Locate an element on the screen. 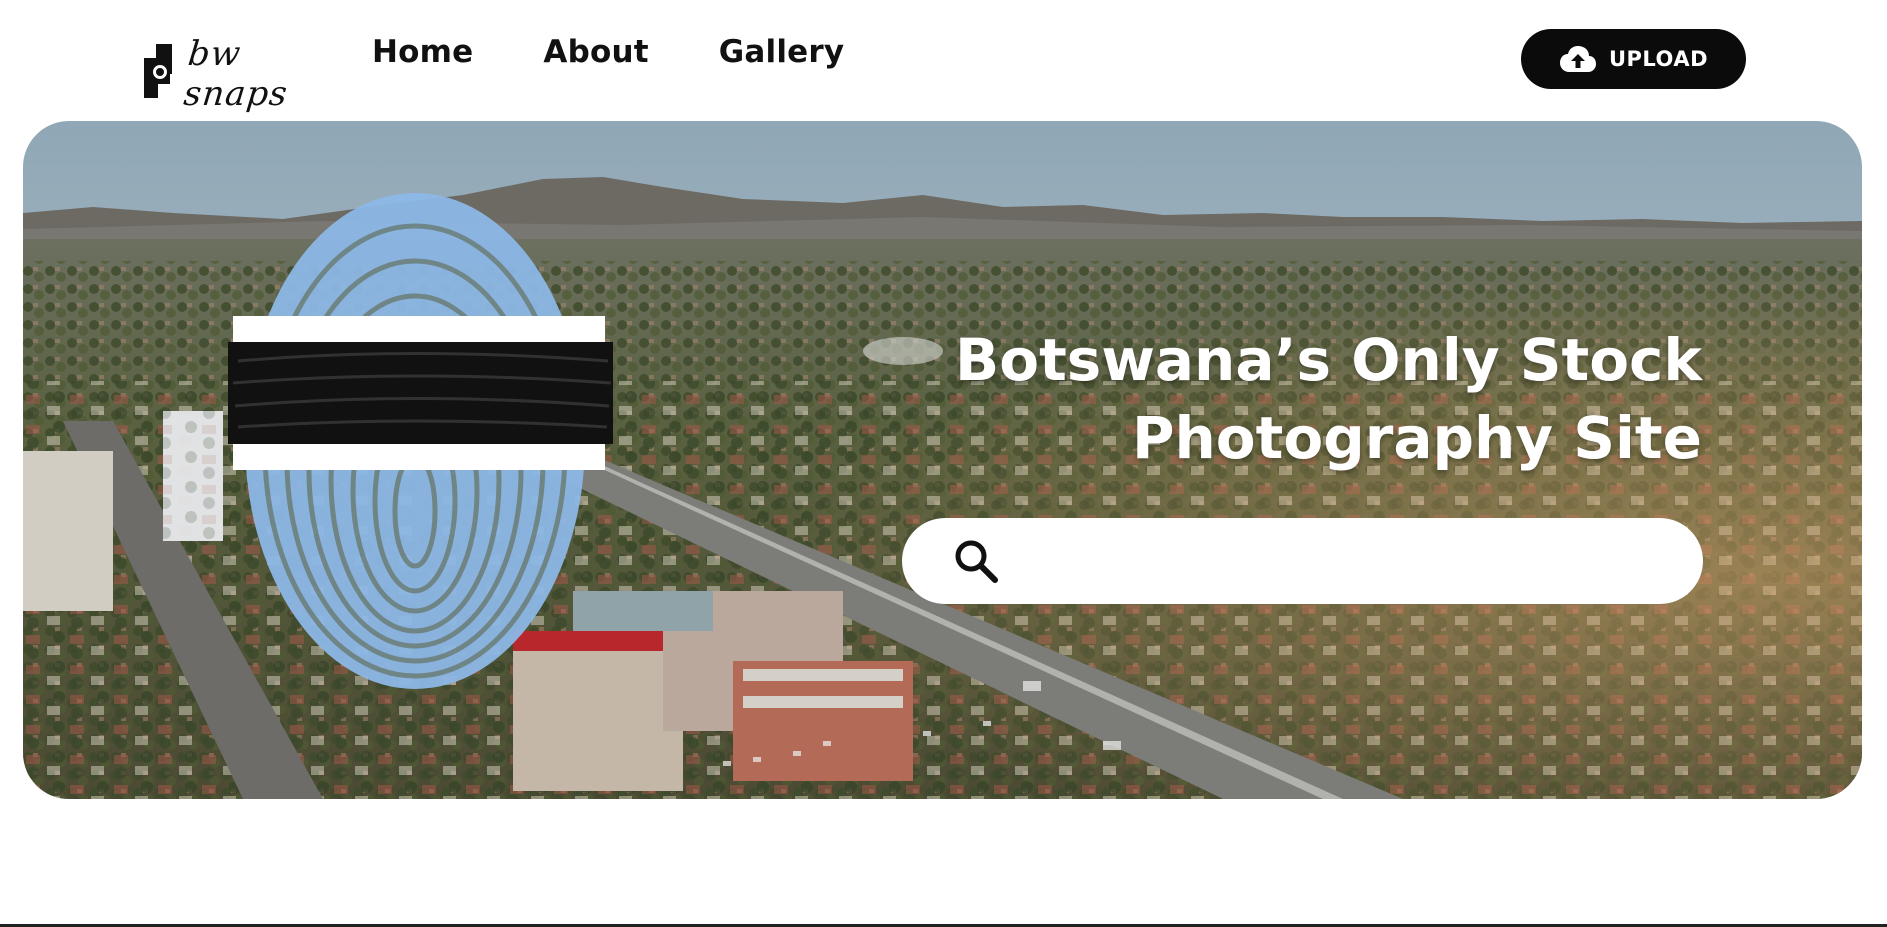 This screenshot has height=927, width=1887. headline-line-2: Photography Site is located at coordinates (1416, 438).